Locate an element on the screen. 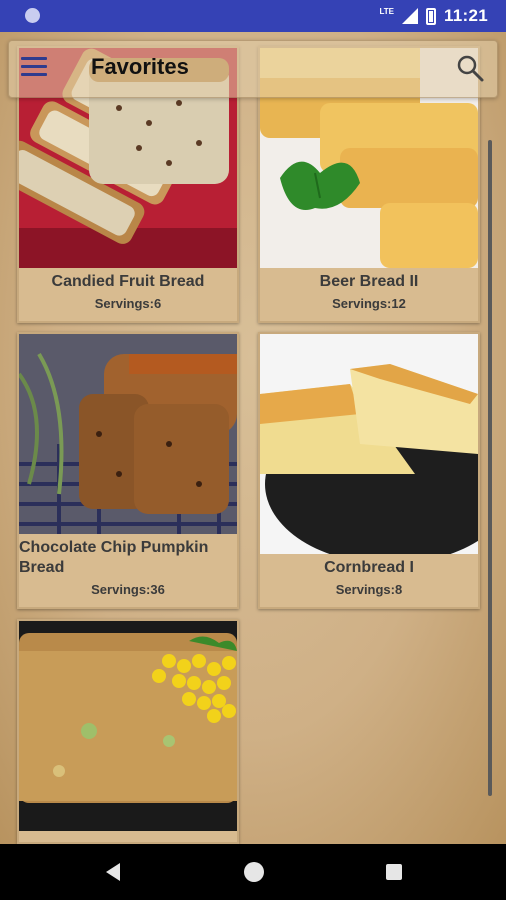  notification-icon is located at coordinates (32, 15).